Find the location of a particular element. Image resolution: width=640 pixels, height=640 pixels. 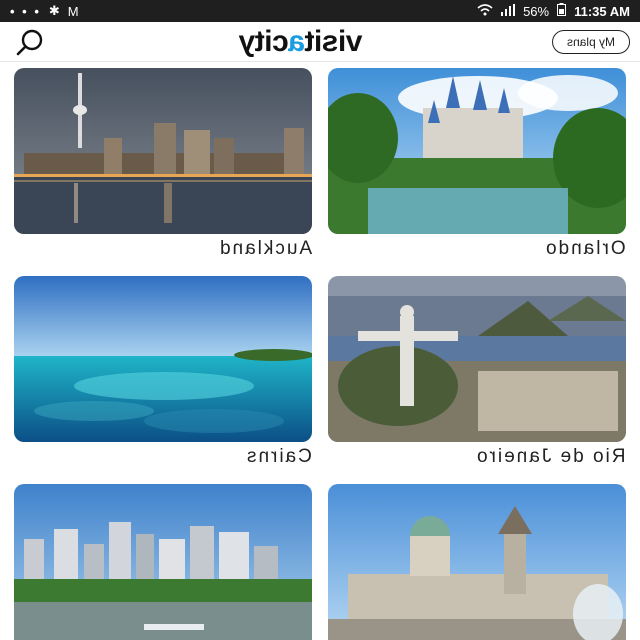

status-bar: • • • ✱ M 56% 11:35 AM is located at coordinates (320, 11).